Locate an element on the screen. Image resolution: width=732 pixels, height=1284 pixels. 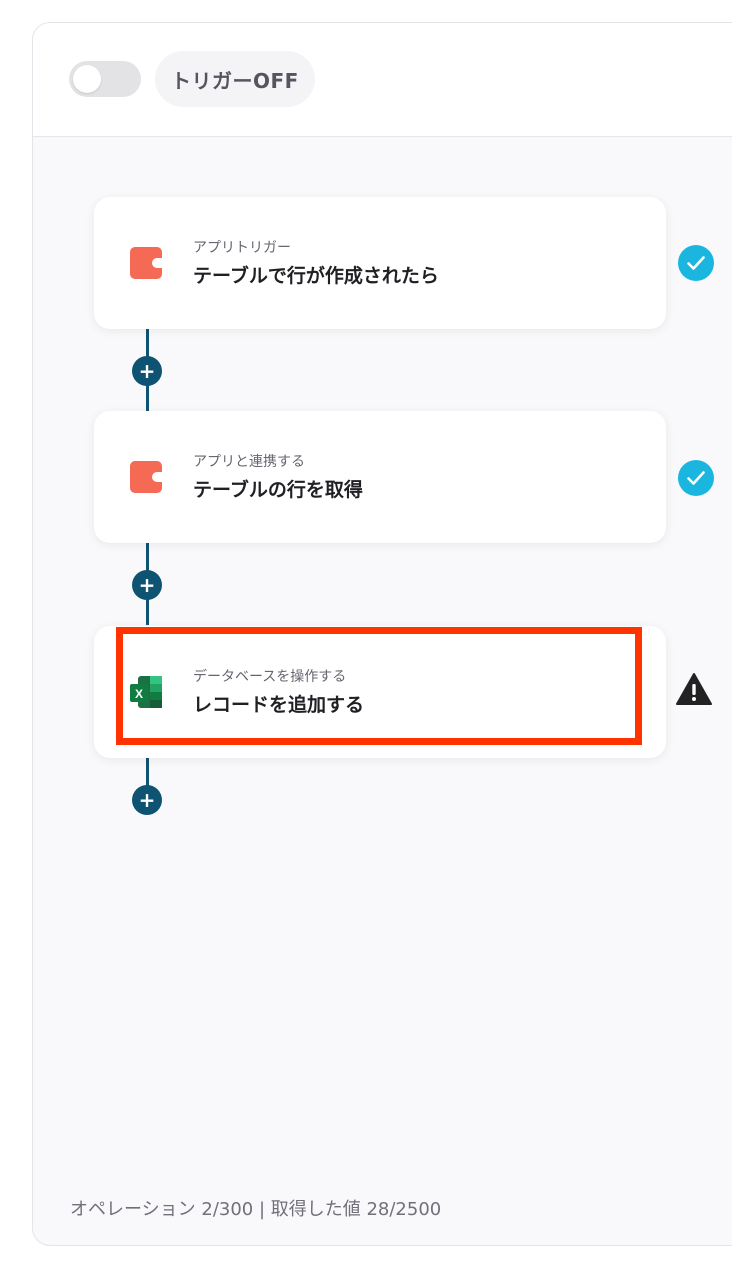
toggle-knob is located at coordinates (87, 79).